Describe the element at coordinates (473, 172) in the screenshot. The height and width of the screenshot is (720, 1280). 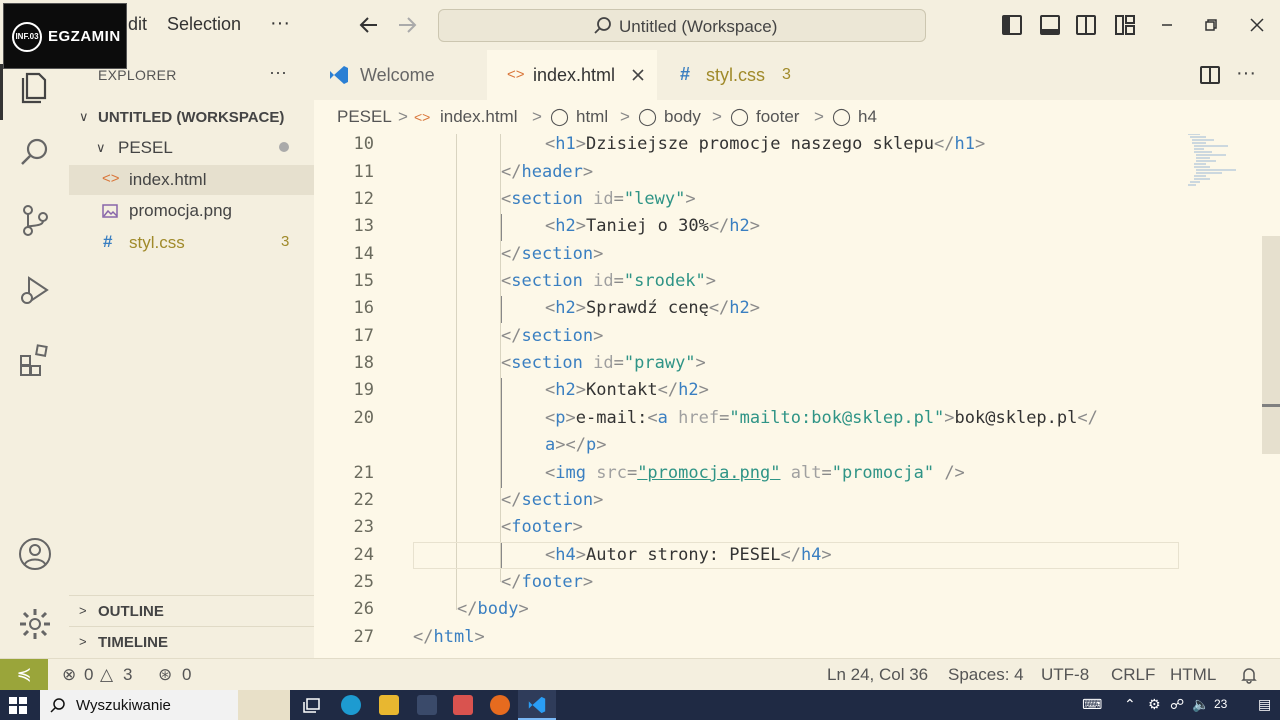
I see `code-line: 11 </header>` at that location.